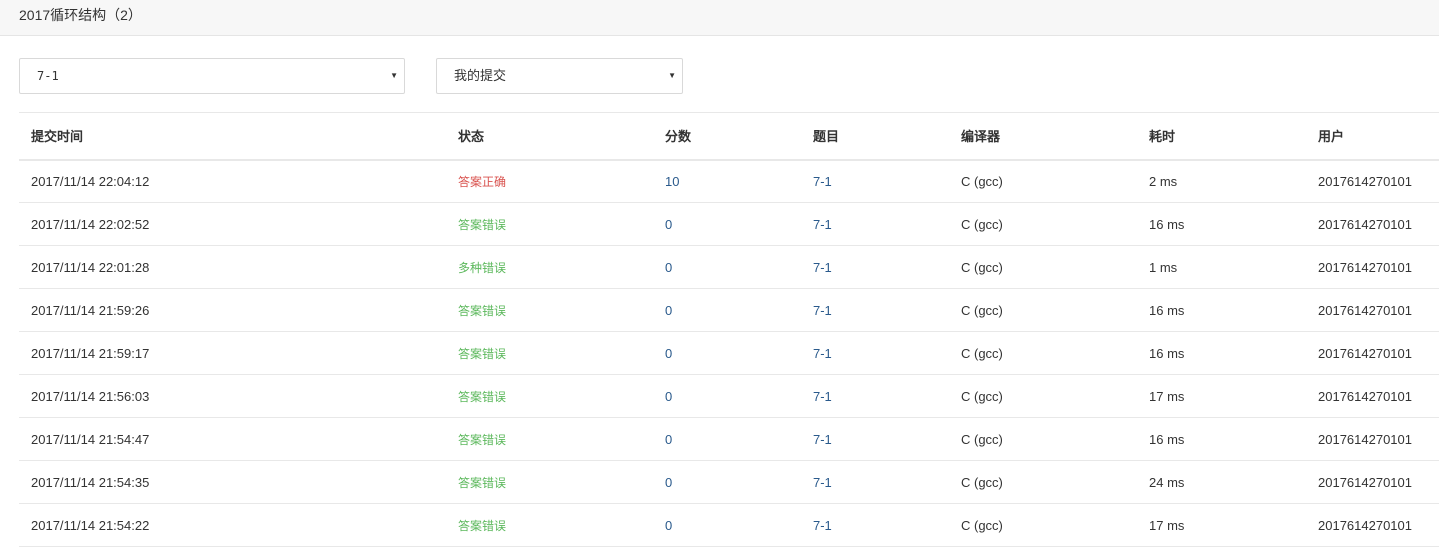  What do you see at coordinates (232, 482) in the screenshot?
I see `submit-time-cell: 2017/11/14 21:54:35` at bounding box center [232, 482].